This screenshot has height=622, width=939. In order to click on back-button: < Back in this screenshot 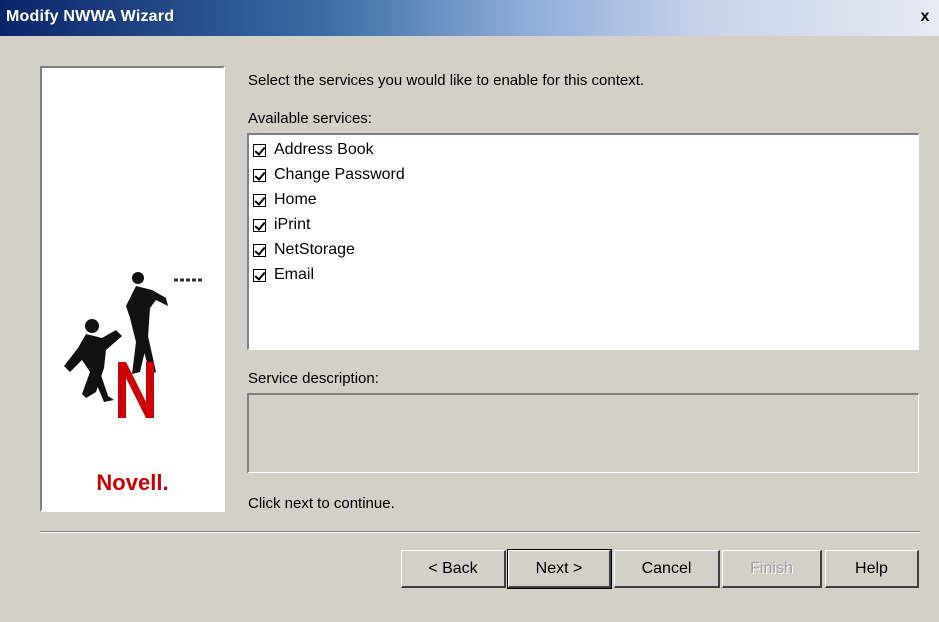, I will do `click(453, 569)`.